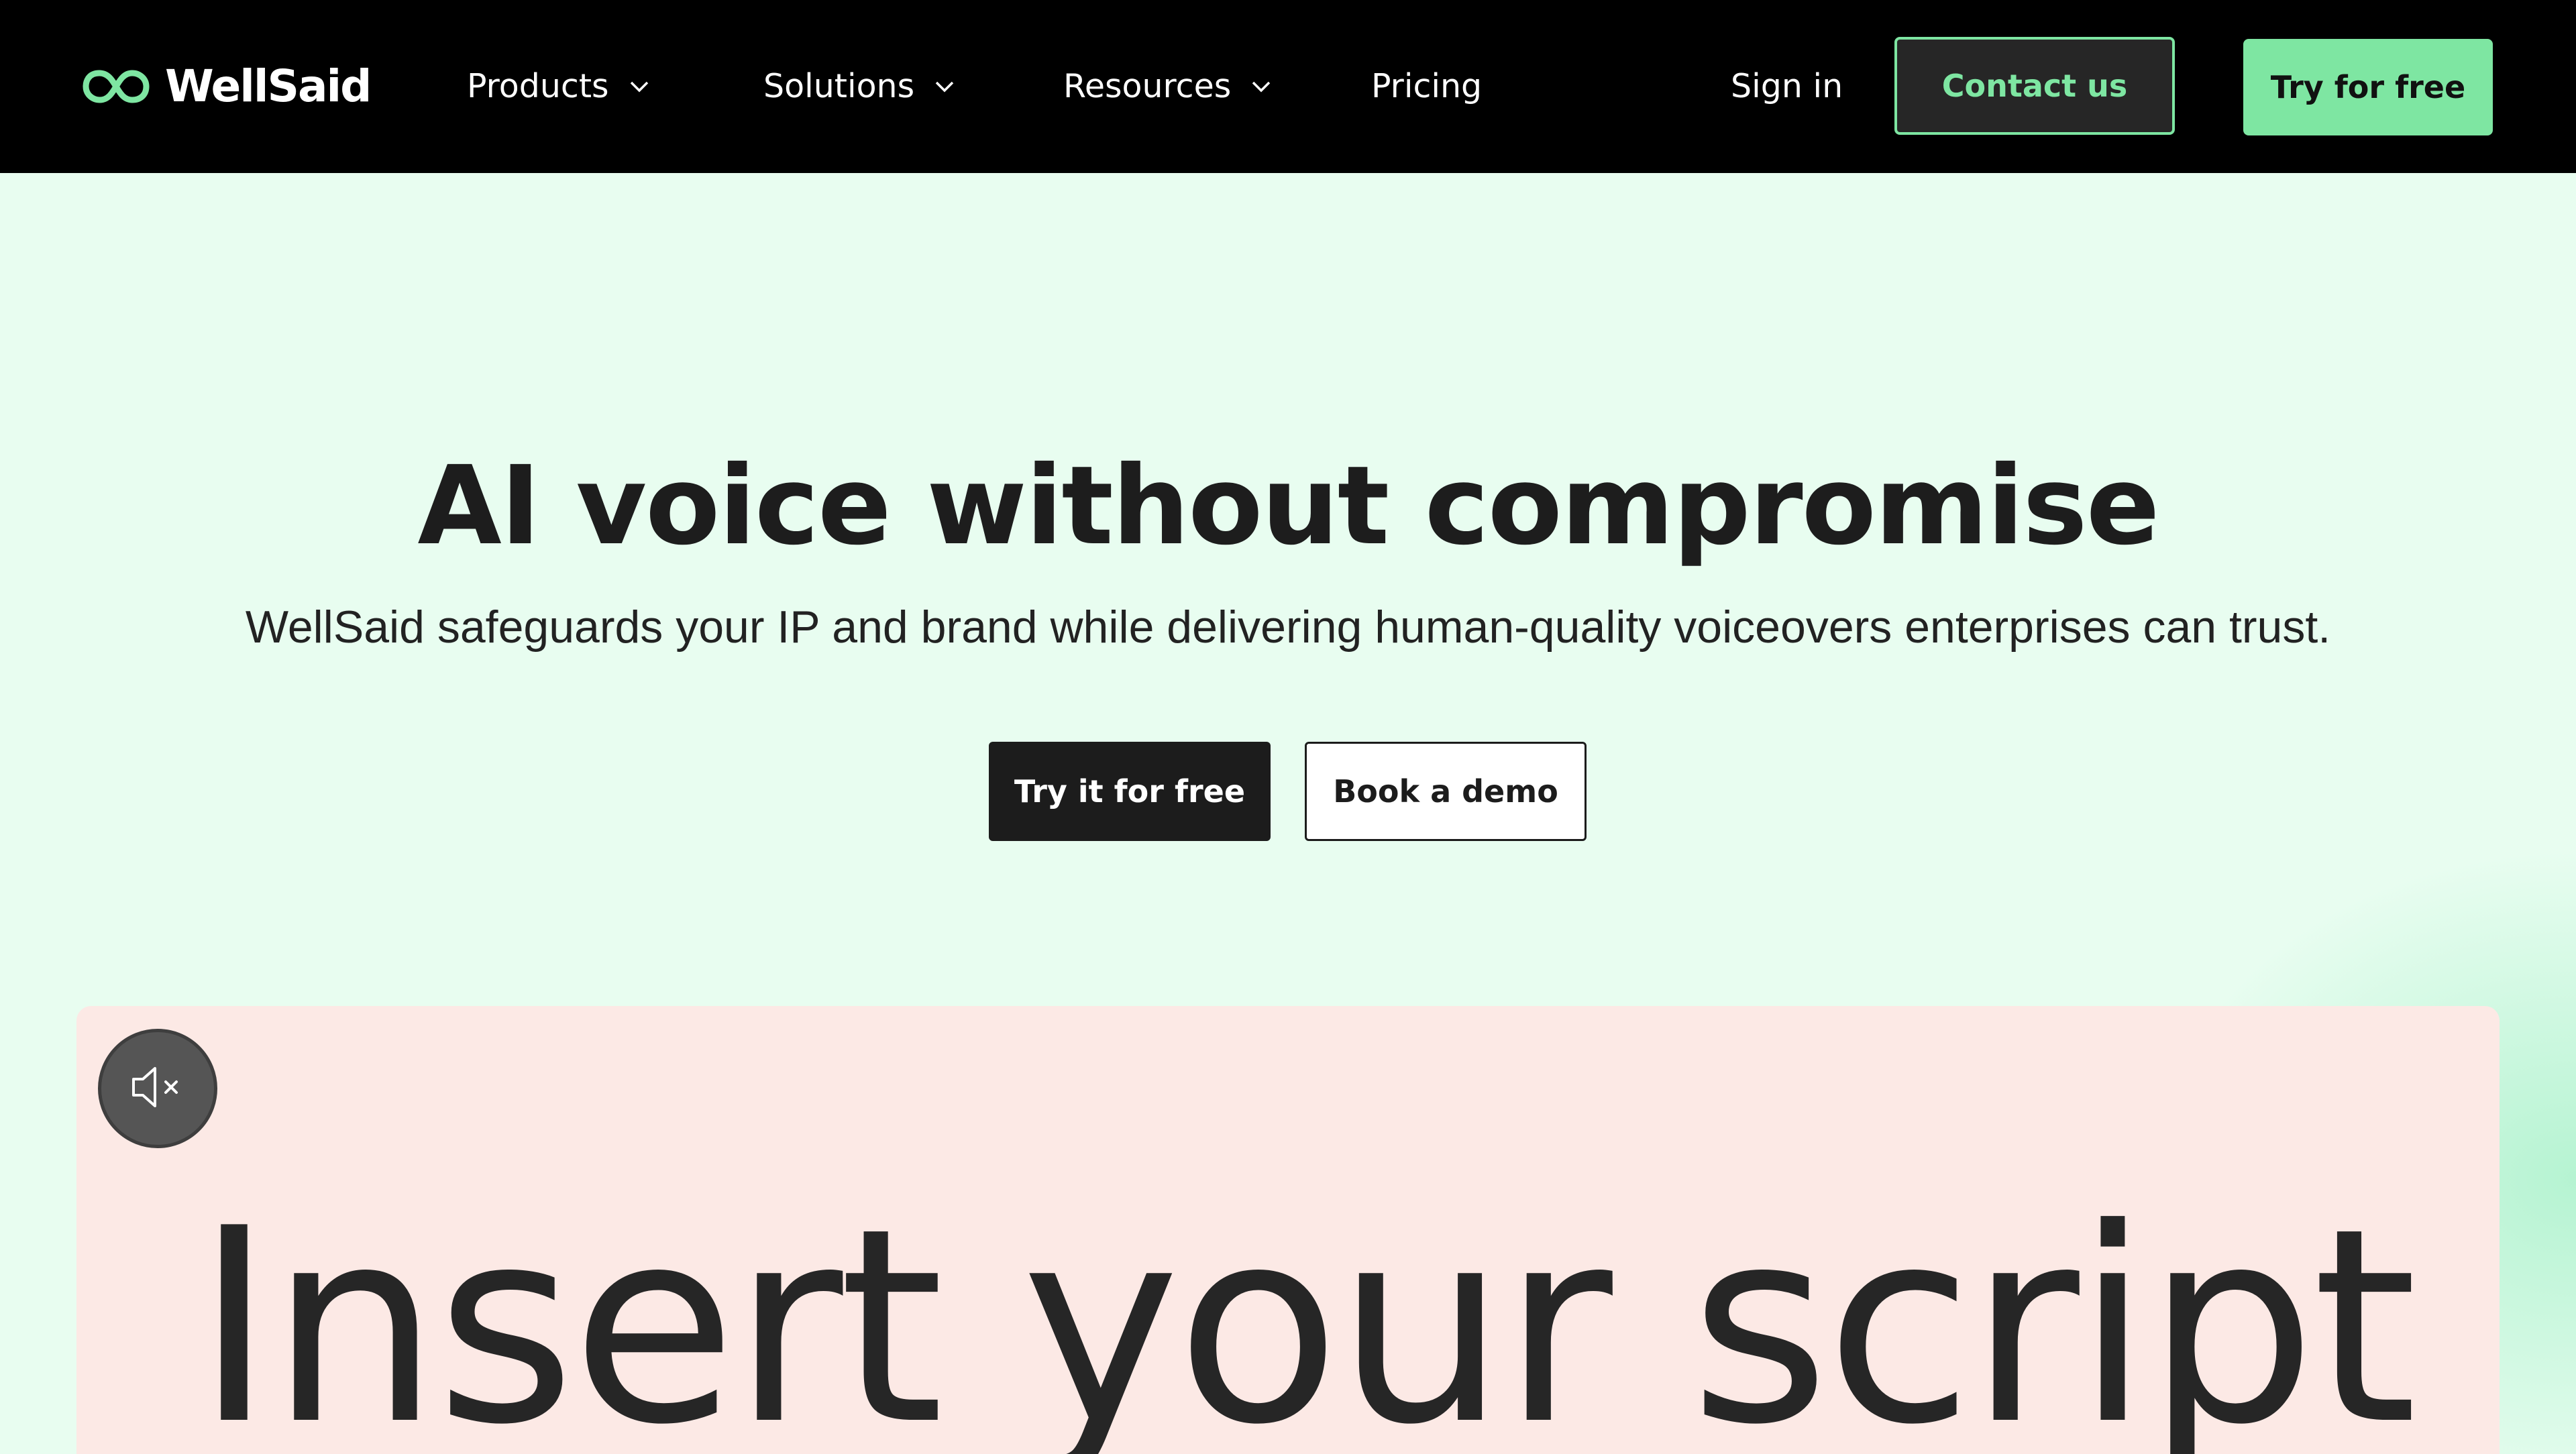  Describe the element at coordinates (1446, 791) in the screenshot. I see `book-a-demo-button: Book a demo` at that location.